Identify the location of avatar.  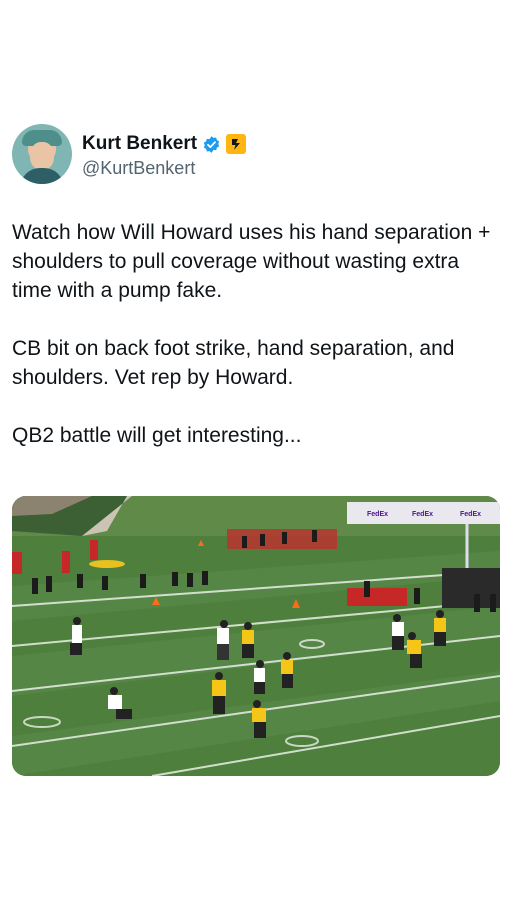
(42, 154).